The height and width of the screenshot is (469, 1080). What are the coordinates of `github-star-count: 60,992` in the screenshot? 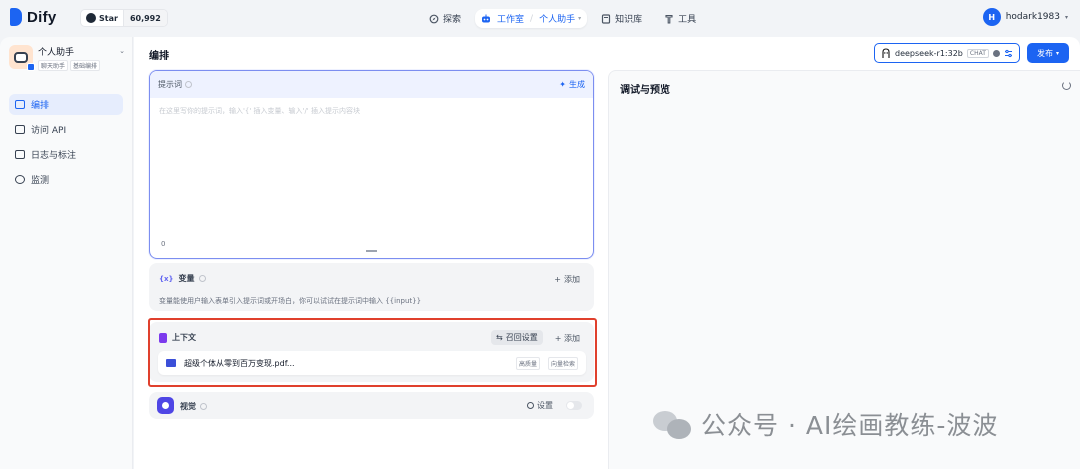 It's located at (144, 18).